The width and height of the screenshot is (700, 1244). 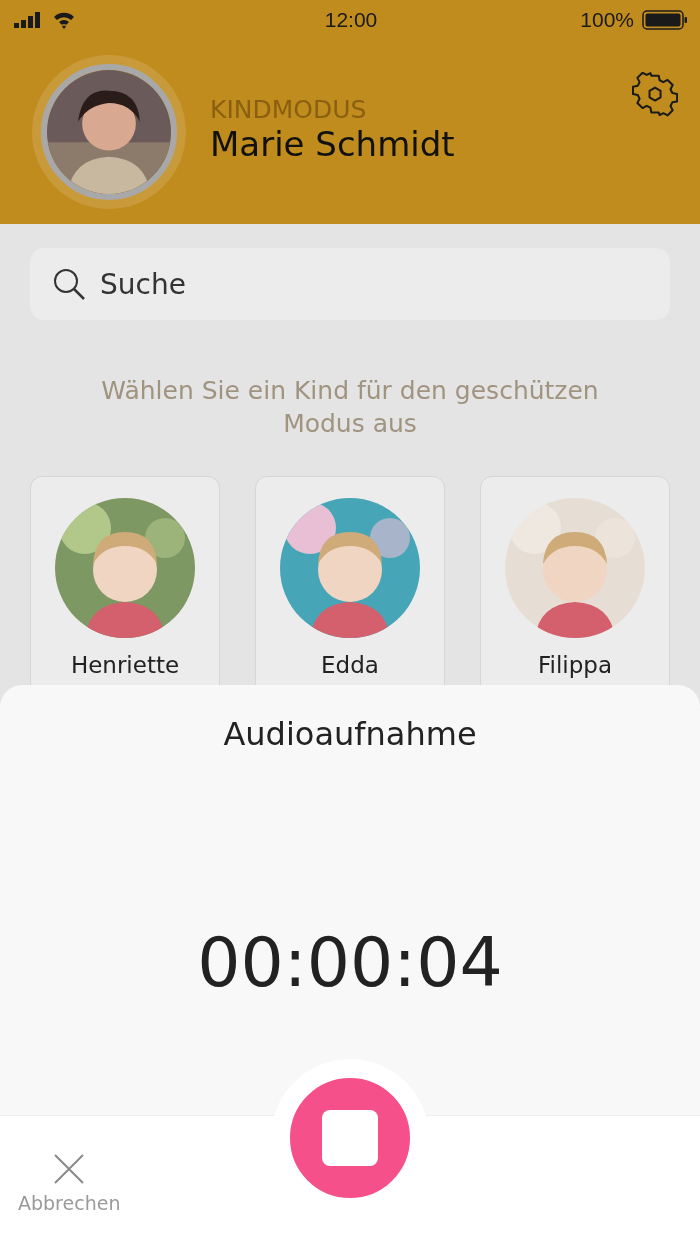 What do you see at coordinates (64, 20) in the screenshot?
I see `wifi-icon` at bounding box center [64, 20].